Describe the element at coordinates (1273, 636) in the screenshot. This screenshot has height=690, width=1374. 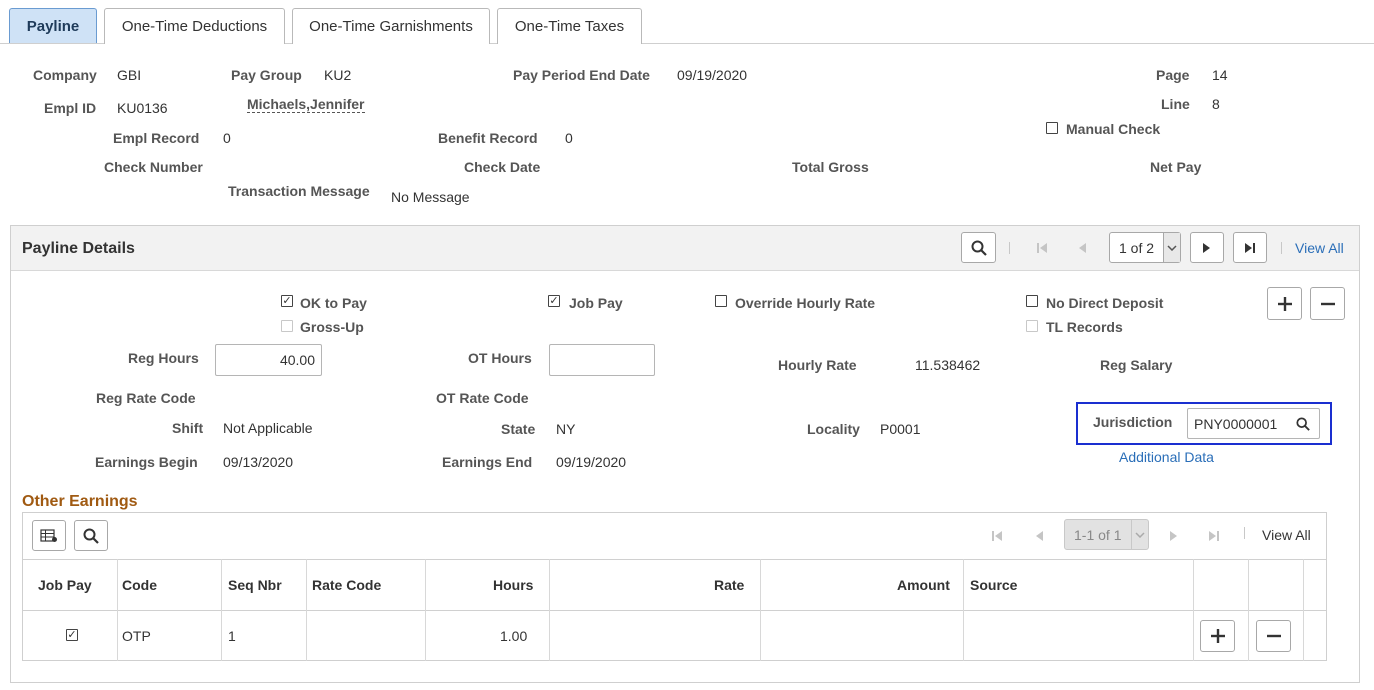
I see `grid-delete-row-button` at that location.